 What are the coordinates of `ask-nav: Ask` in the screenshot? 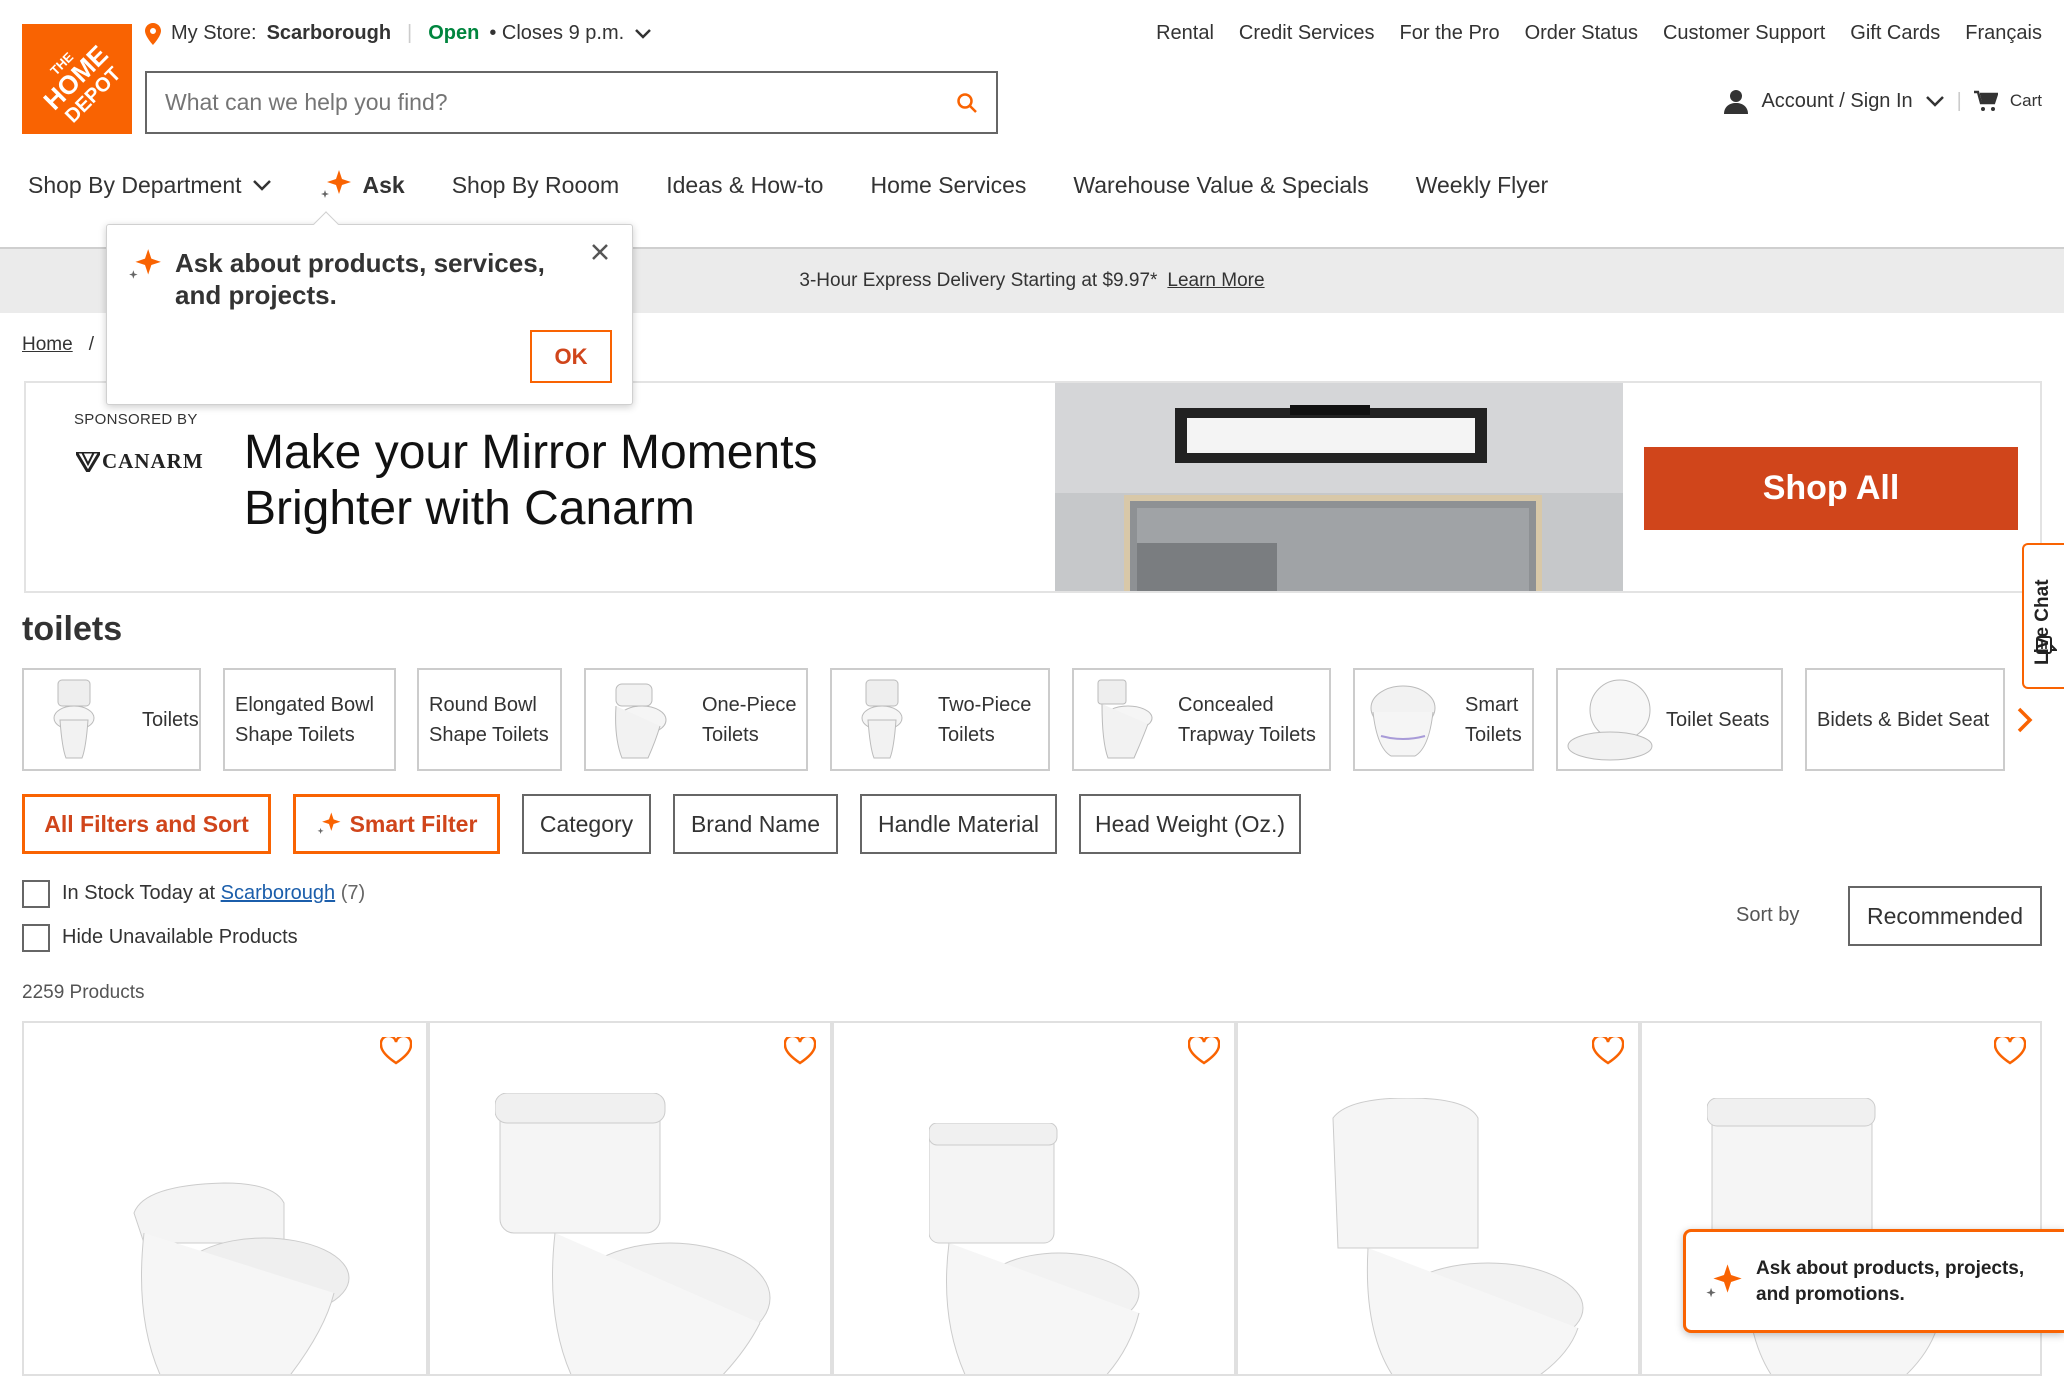 It's located at (362, 185).